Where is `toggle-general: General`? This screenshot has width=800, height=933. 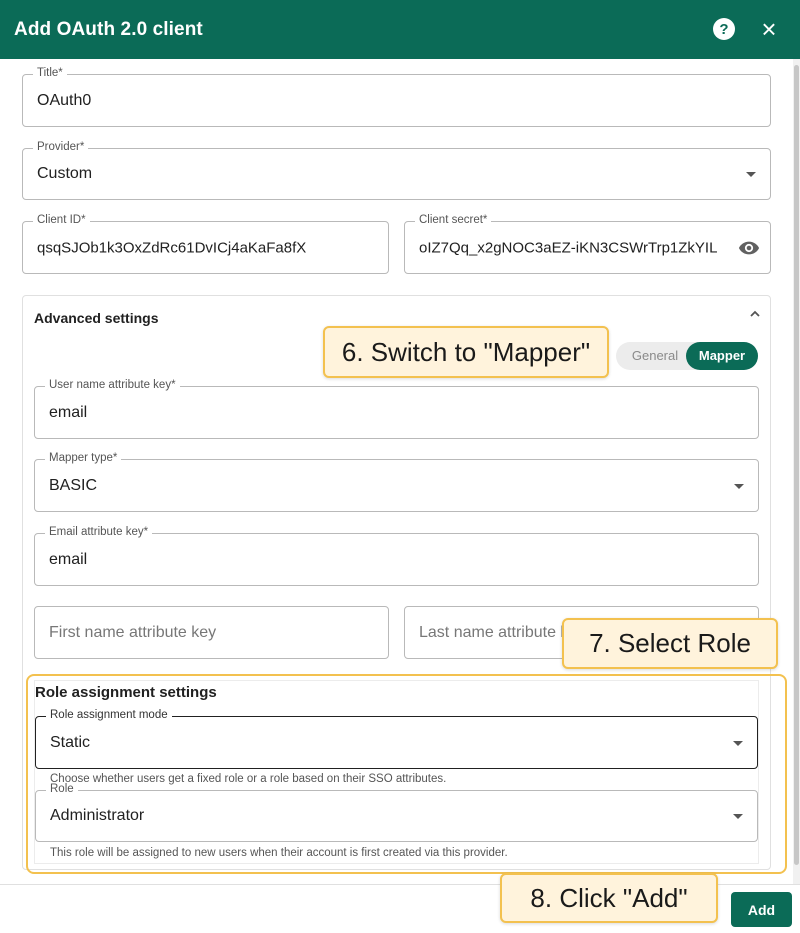 toggle-general: General is located at coordinates (655, 356).